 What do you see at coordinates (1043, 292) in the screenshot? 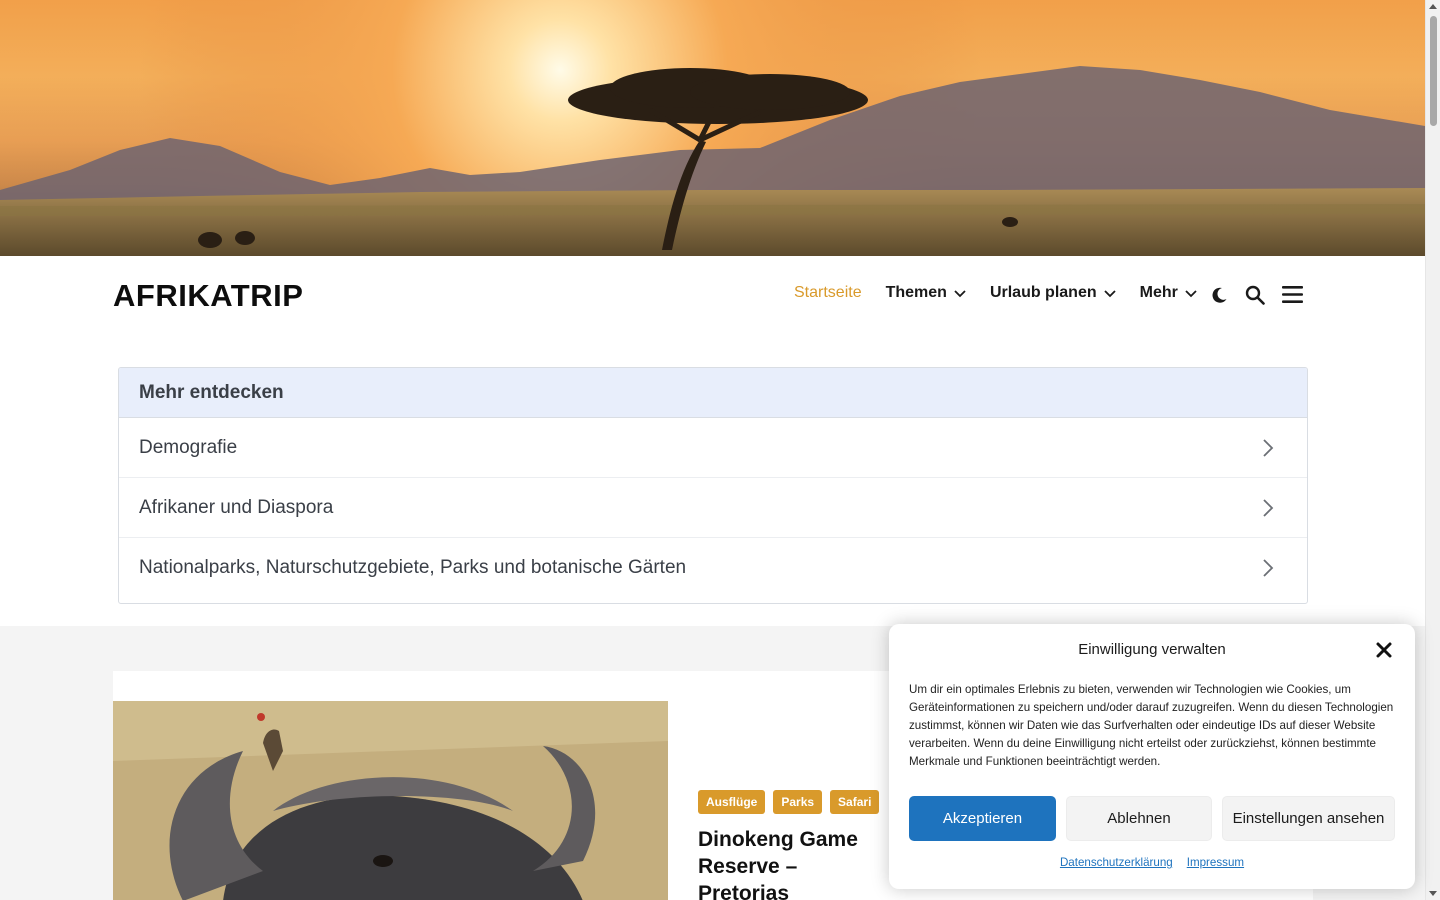
I see `nav-item-label: Urlaub planen` at bounding box center [1043, 292].